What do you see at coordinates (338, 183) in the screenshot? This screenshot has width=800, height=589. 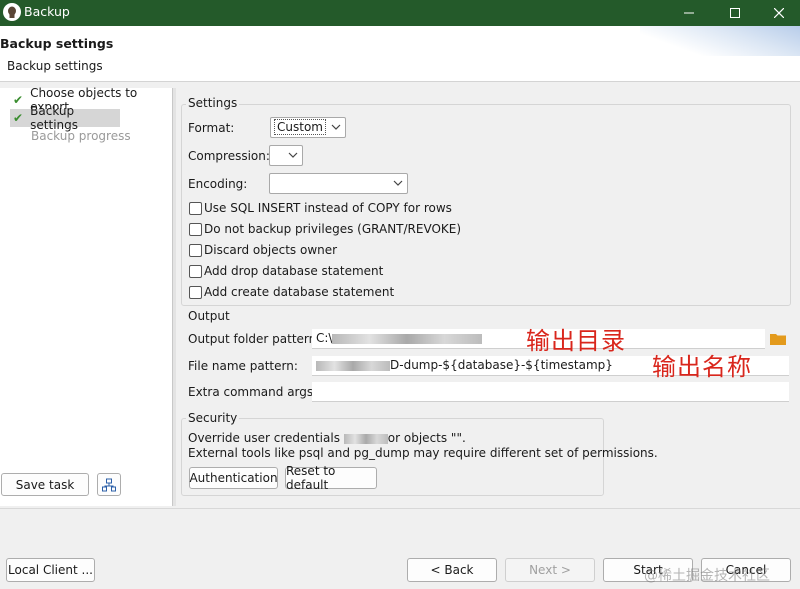 I see `encoding-select` at bounding box center [338, 183].